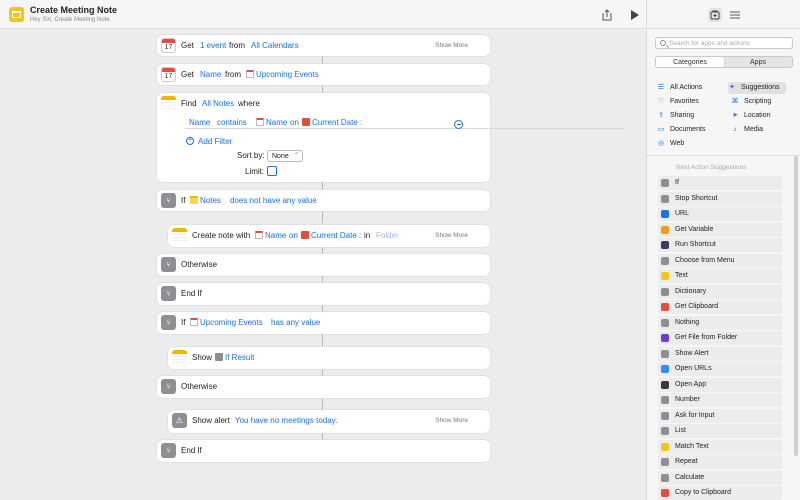  What do you see at coordinates (720, 415) in the screenshot?
I see `suggestion-item: Ask for Input` at bounding box center [720, 415].